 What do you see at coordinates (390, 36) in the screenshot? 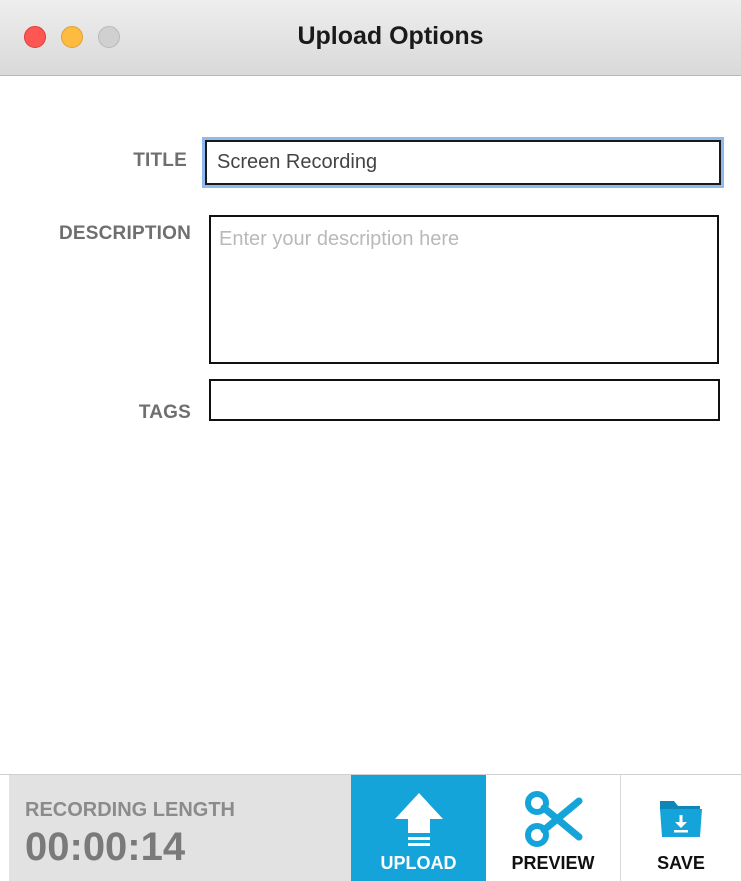
I see `window-title: Upload Options` at bounding box center [390, 36].